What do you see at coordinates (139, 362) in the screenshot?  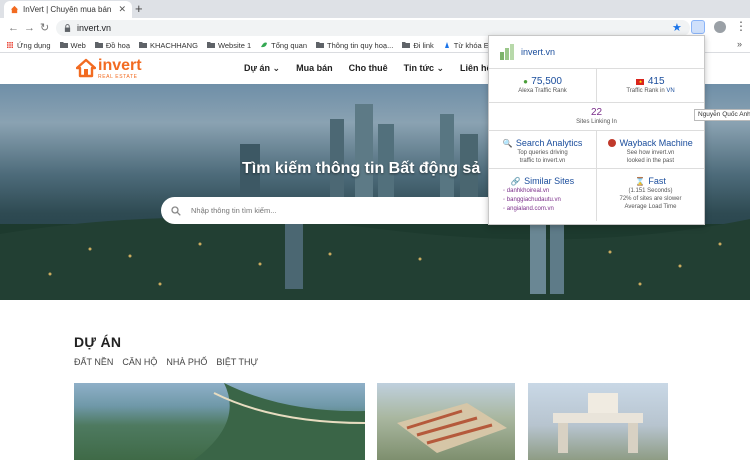 I see `filter-can-ho: CĂN HỘ` at bounding box center [139, 362].